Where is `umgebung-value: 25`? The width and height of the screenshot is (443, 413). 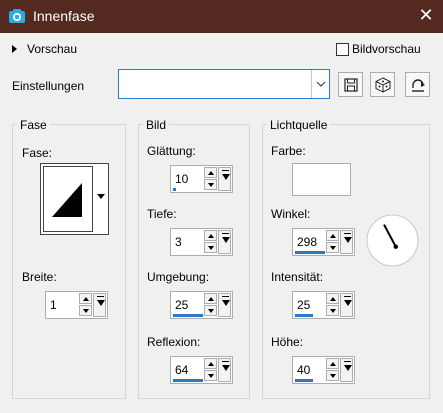
umgebung-value: 25 is located at coordinates (181, 305).